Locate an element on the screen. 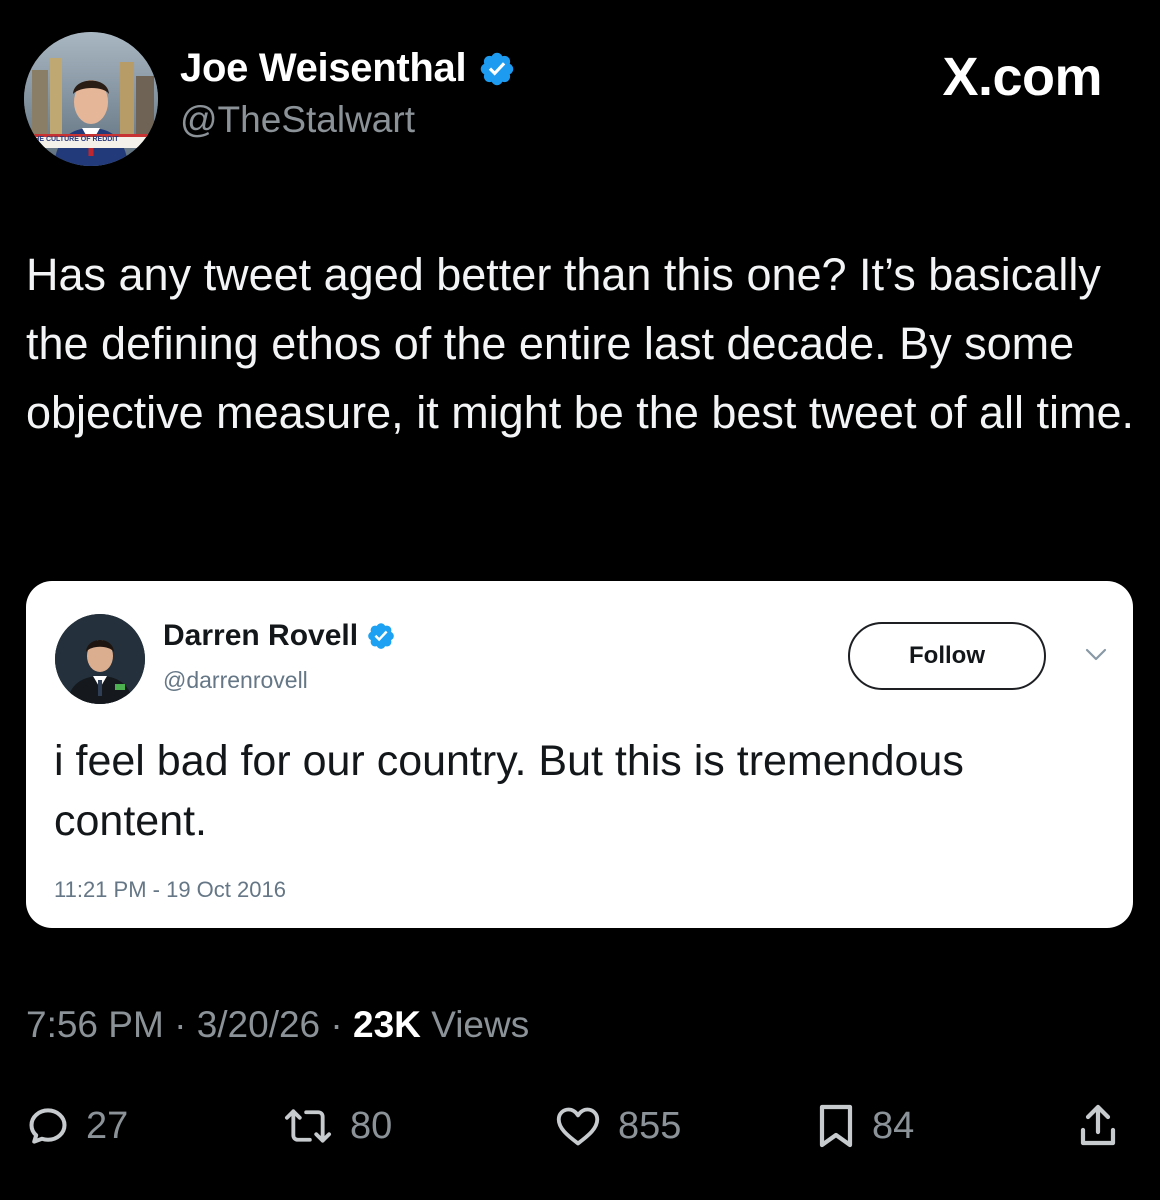  share-button is located at coordinates (1098, 1126).